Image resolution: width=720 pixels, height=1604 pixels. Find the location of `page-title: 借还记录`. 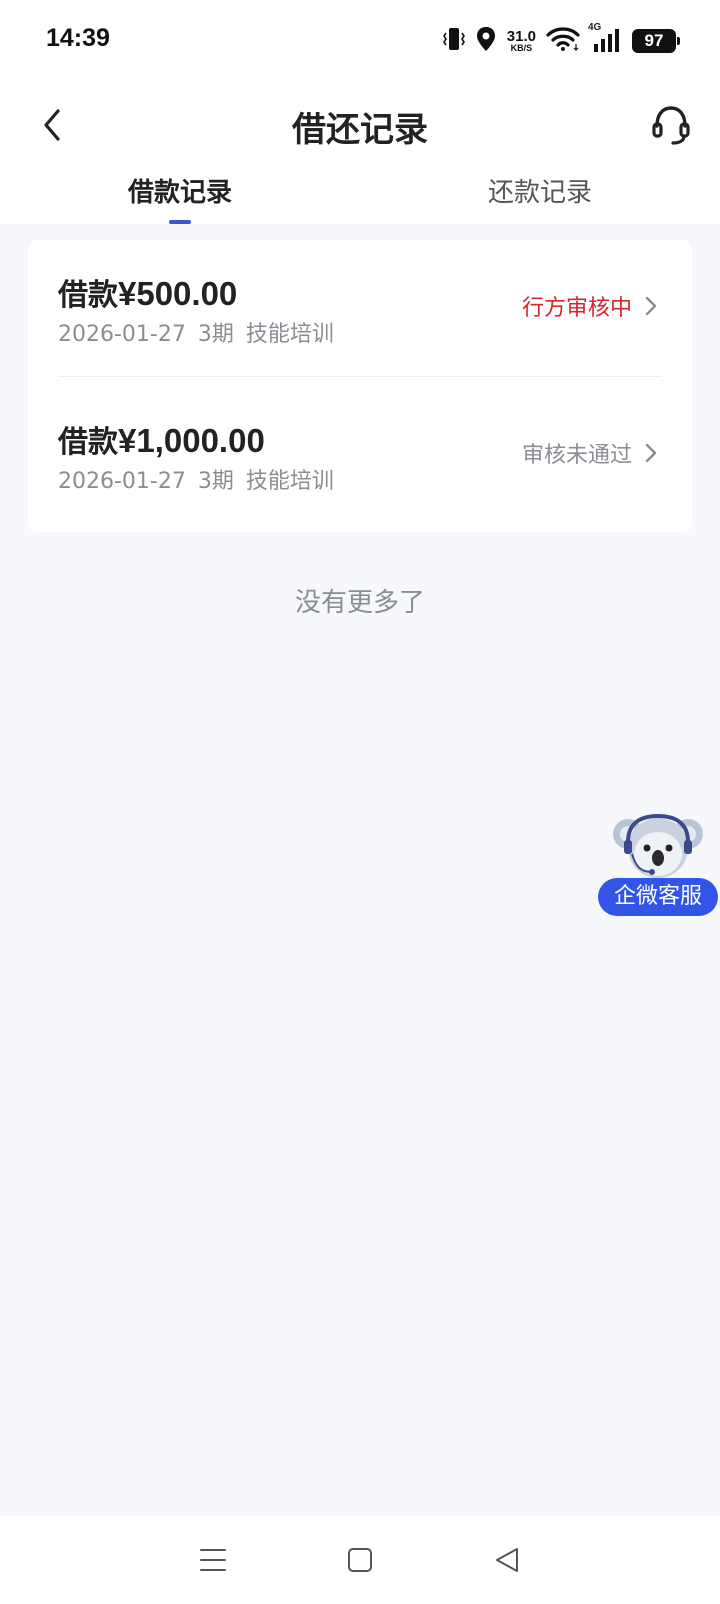

page-title: 借还记录 is located at coordinates (360, 130).